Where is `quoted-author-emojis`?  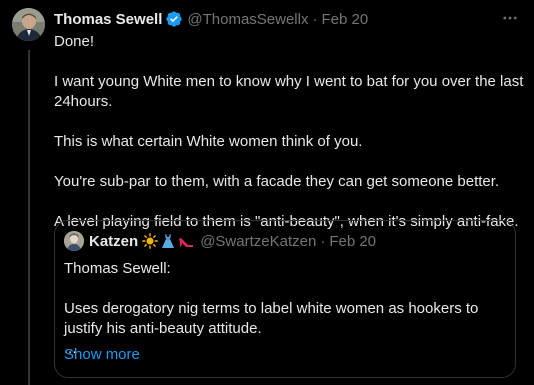 quoted-author-emojis is located at coordinates (168, 241).